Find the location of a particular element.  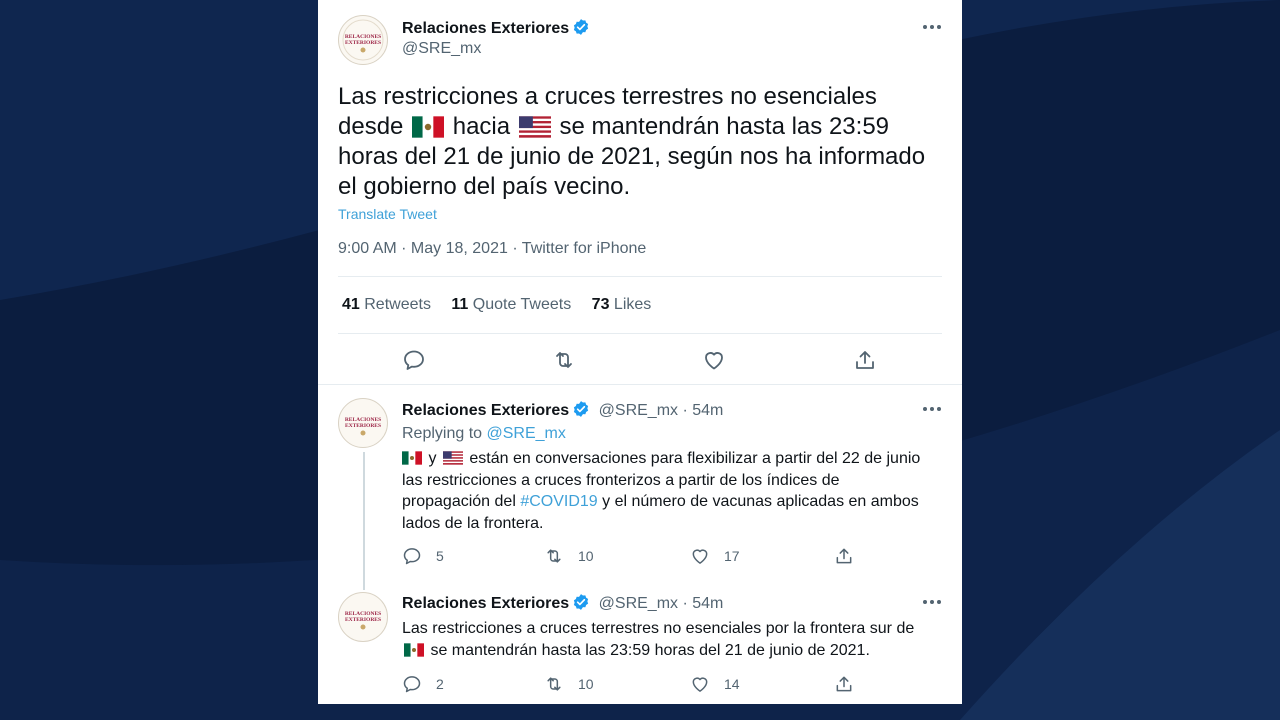

reply-count: 2 is located at coordinates (440, 684).